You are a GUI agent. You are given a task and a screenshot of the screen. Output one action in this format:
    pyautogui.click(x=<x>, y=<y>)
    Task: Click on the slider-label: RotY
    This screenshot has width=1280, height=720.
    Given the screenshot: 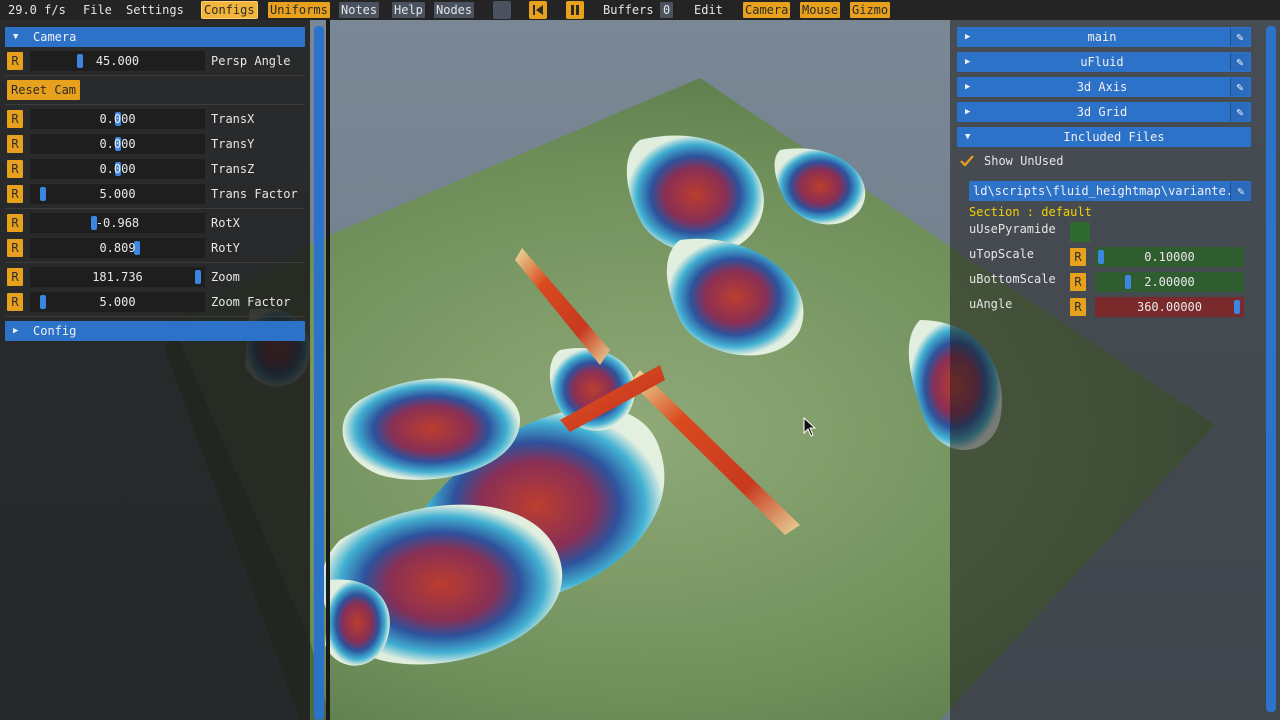 What is the action you would take?
    pyautogui.click(x=225, y=248)
    